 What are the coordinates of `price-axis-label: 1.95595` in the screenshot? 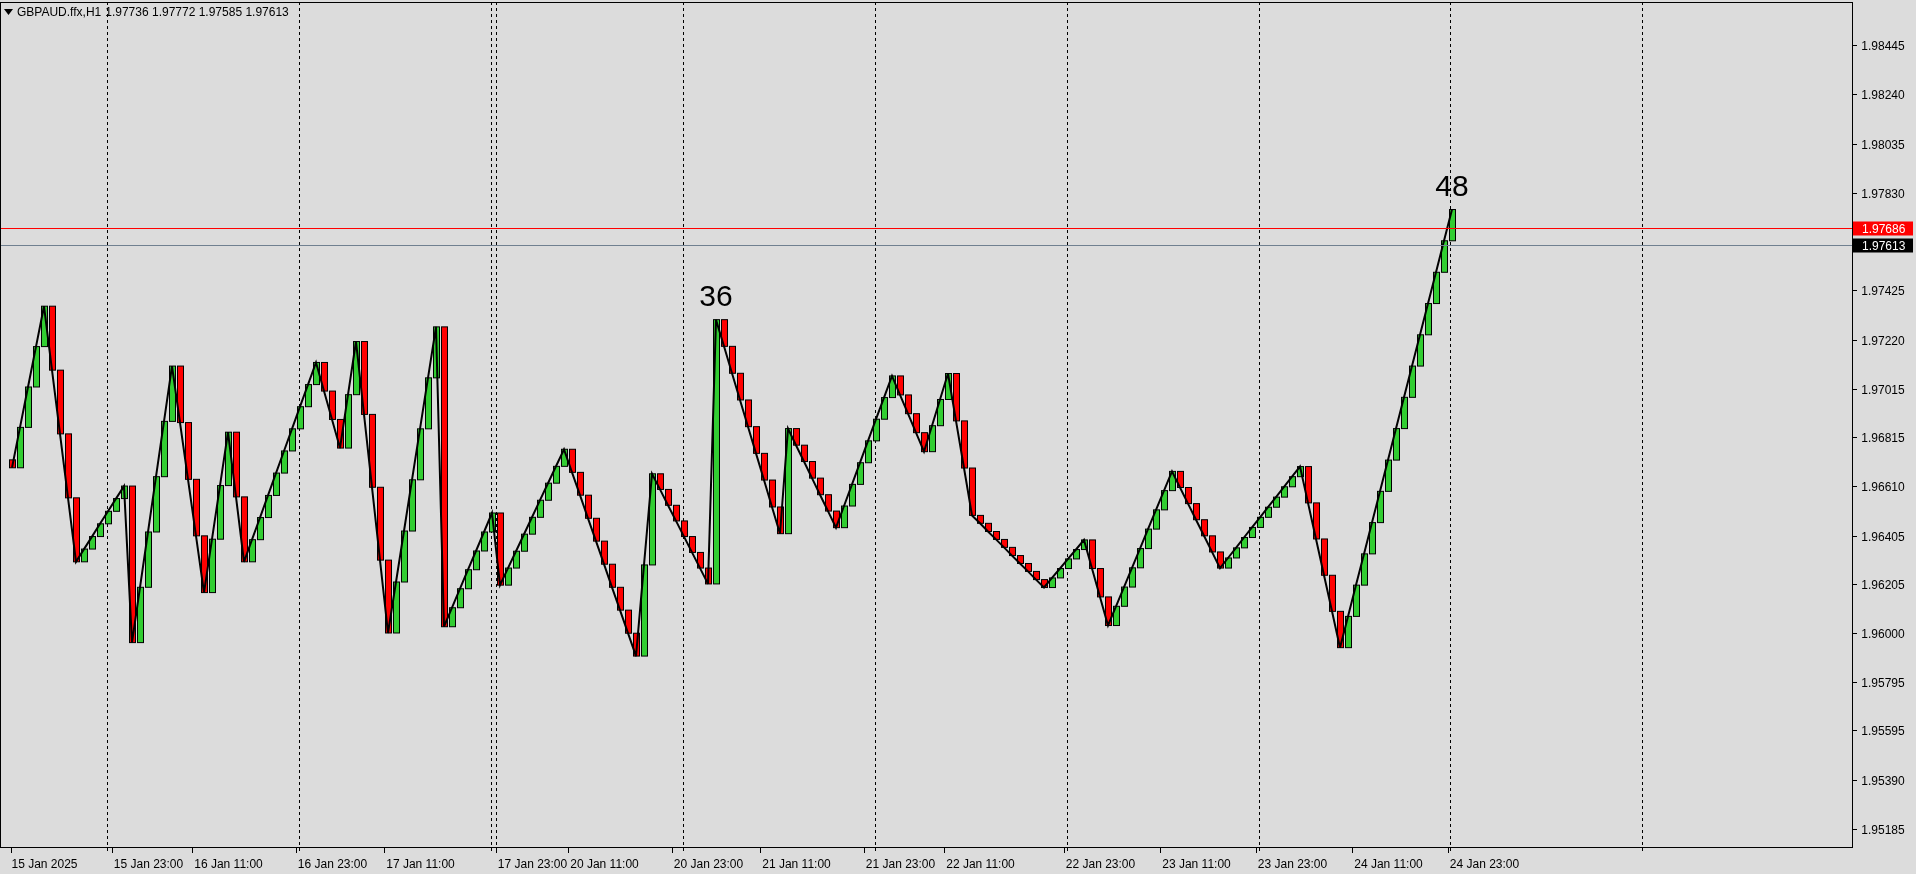 It's located at (1883, 730).